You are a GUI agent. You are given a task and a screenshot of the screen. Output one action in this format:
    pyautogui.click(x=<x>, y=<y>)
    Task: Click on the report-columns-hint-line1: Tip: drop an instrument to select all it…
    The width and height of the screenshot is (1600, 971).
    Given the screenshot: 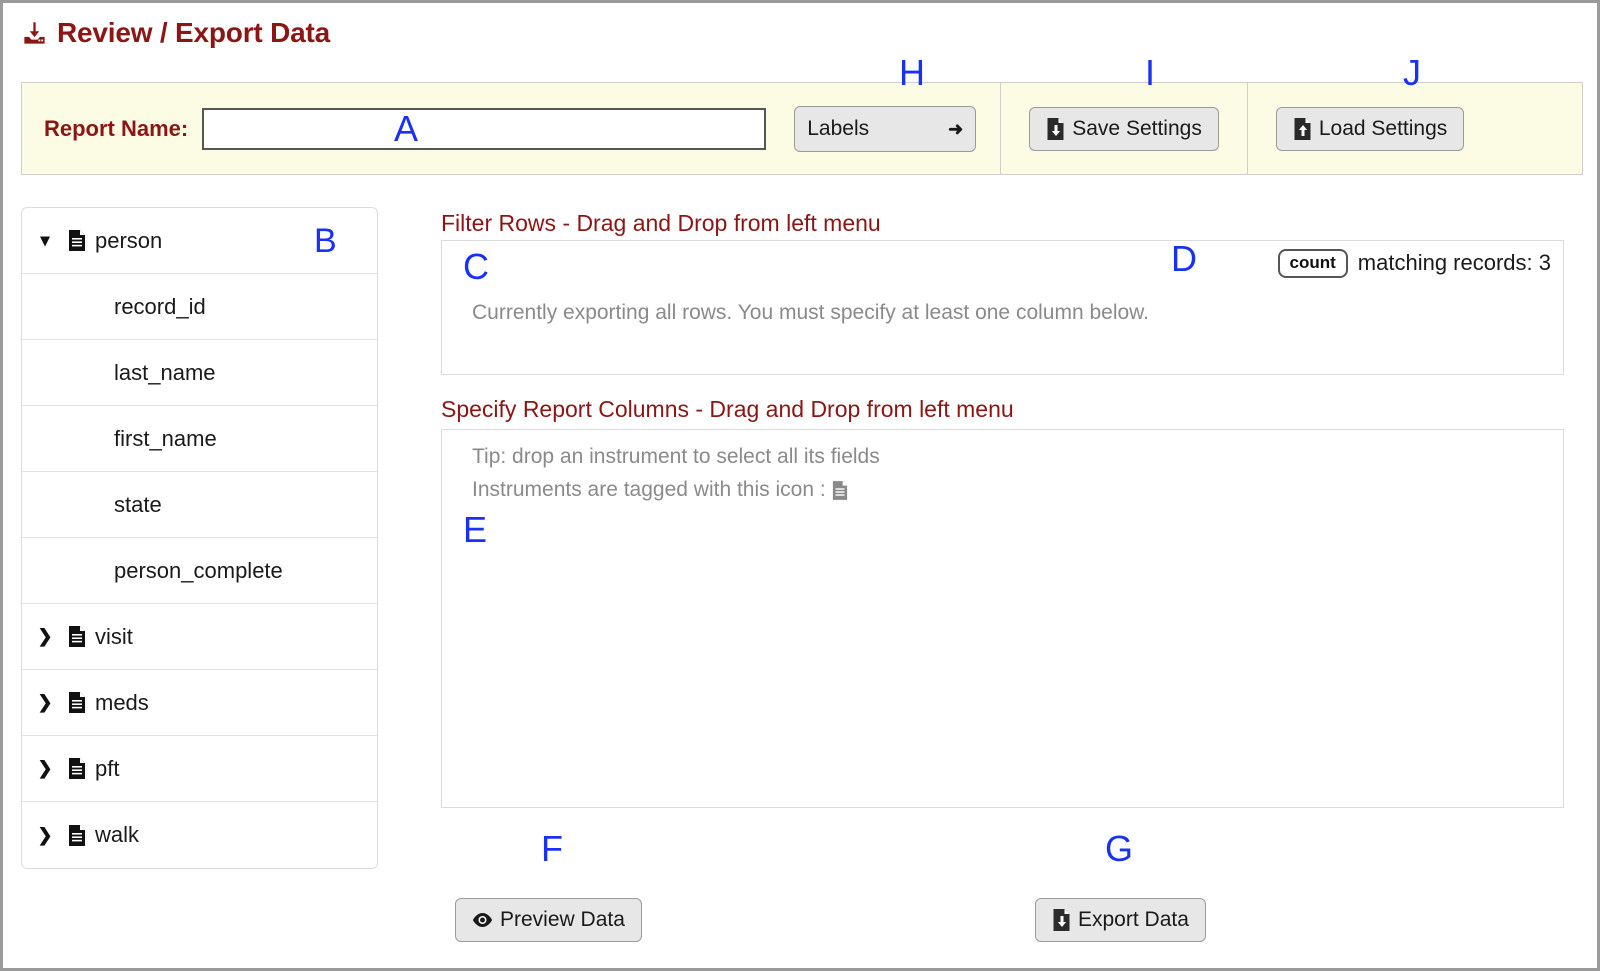 What is the action you would take?
    pyautogui.click(x=676, y=456)
    